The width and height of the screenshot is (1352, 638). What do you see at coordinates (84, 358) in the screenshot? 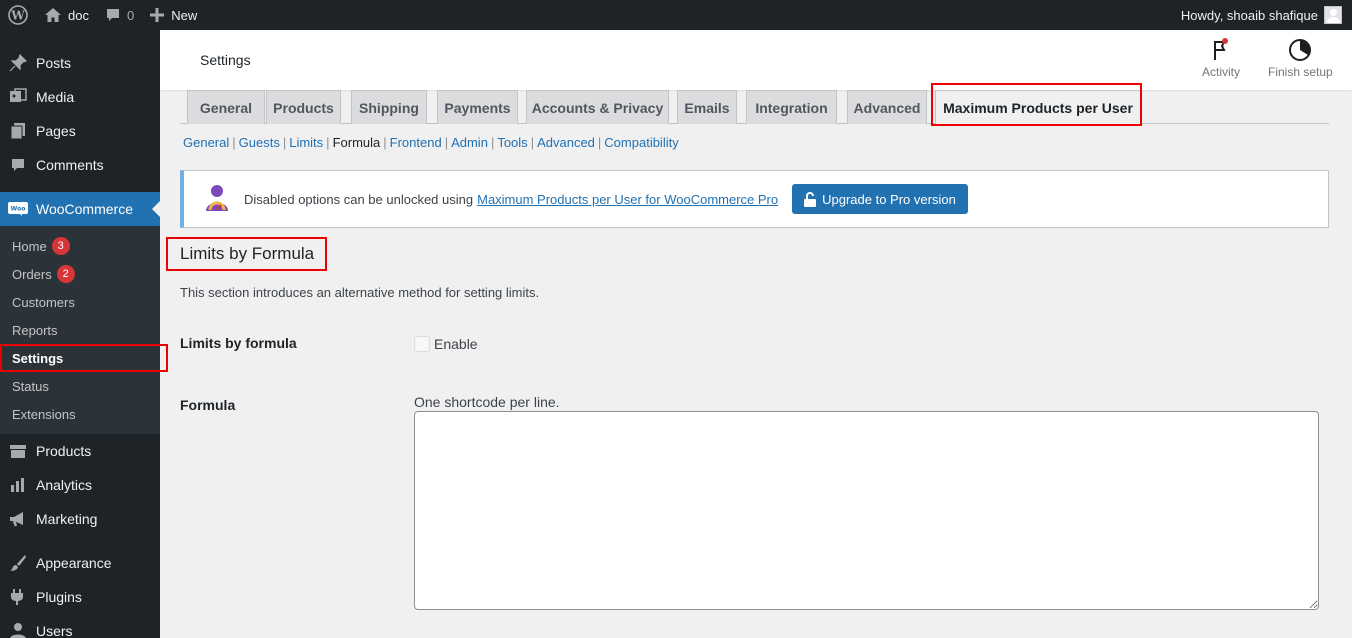
I see `submenu-settings: Settings` at bounding box center [84, 358].